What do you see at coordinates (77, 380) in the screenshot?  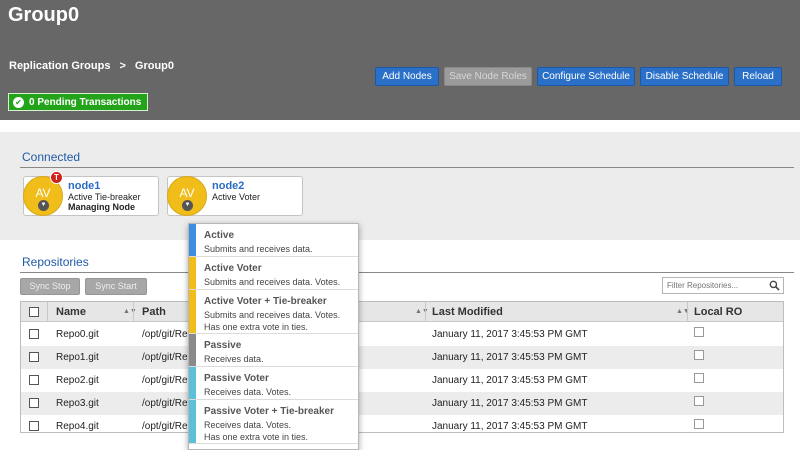 I see `repo-name: Repo2.git` at bounding box center [77, 380].